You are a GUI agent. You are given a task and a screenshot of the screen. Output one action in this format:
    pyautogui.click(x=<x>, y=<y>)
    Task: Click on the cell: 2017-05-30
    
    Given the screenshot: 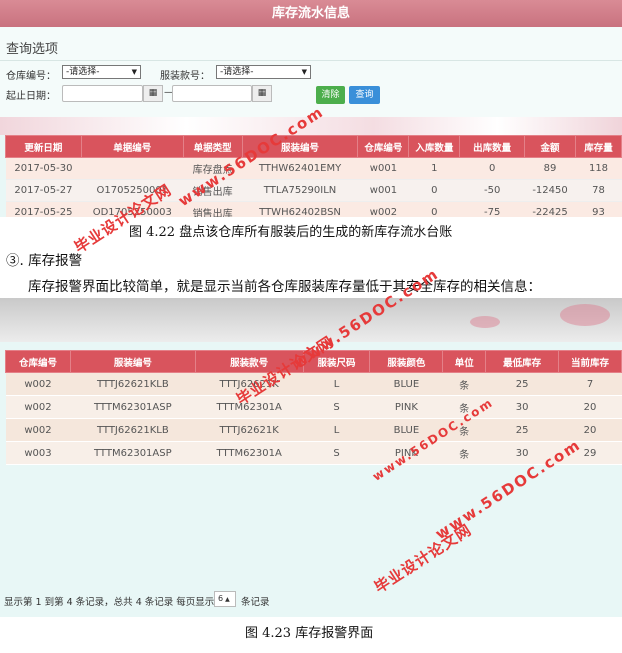 What is the action you would take?
    pyautogui.click(x=43, y=168)
    